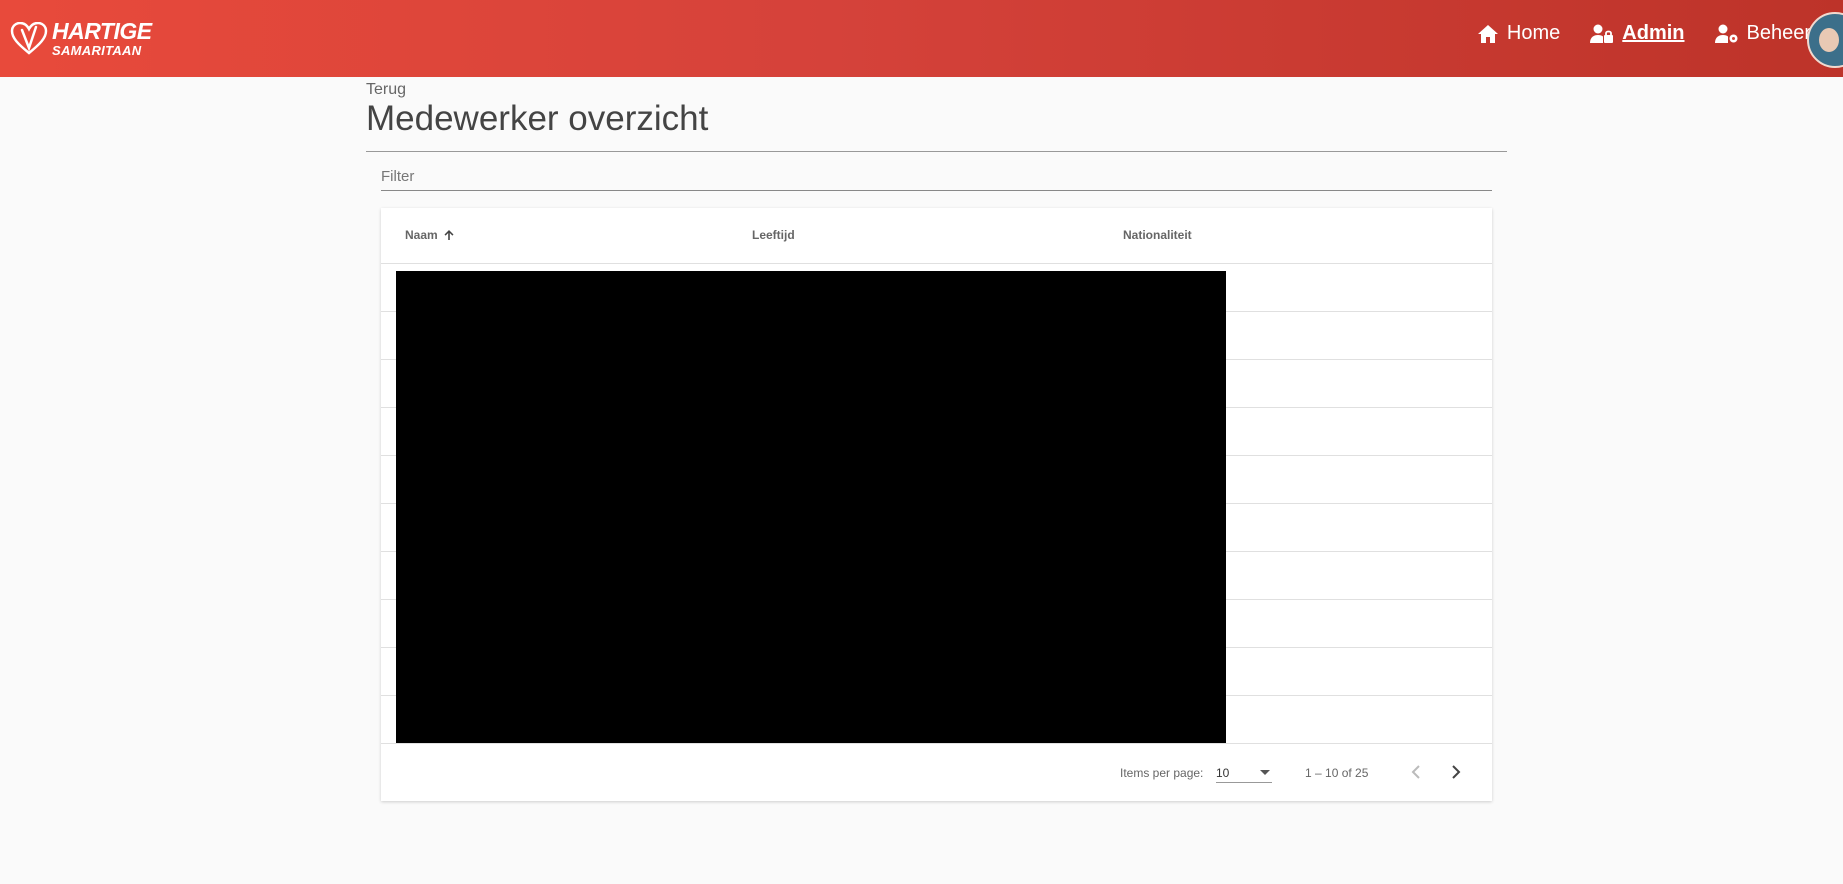  What do you see at coordinates (1337, 773) in the screenshot?
I see `page-range-label: 1 – 10 of 25` at bounding box center [1337, 773].